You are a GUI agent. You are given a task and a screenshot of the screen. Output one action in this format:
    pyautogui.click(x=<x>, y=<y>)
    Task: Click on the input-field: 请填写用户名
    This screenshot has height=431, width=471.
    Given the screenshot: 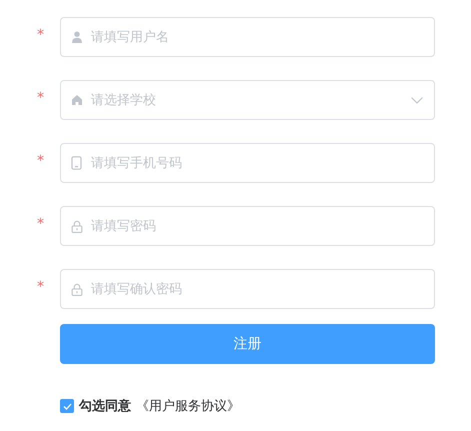 What is the action you would take?
    pyautogui.click(x=247, y=37)
    